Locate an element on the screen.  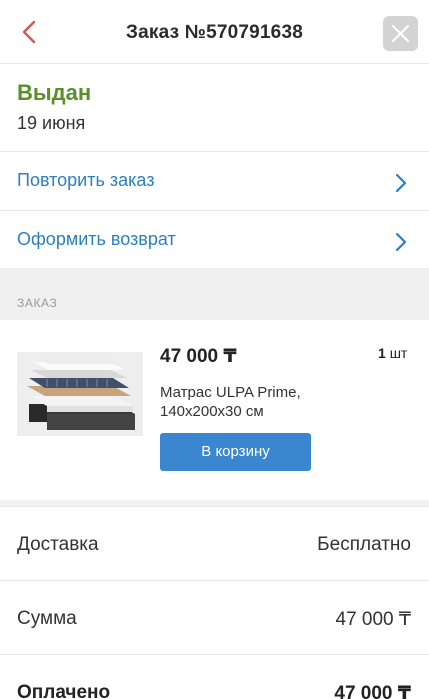
repeat-order-row: Повторить заказ is located at coordinates (214, 180).